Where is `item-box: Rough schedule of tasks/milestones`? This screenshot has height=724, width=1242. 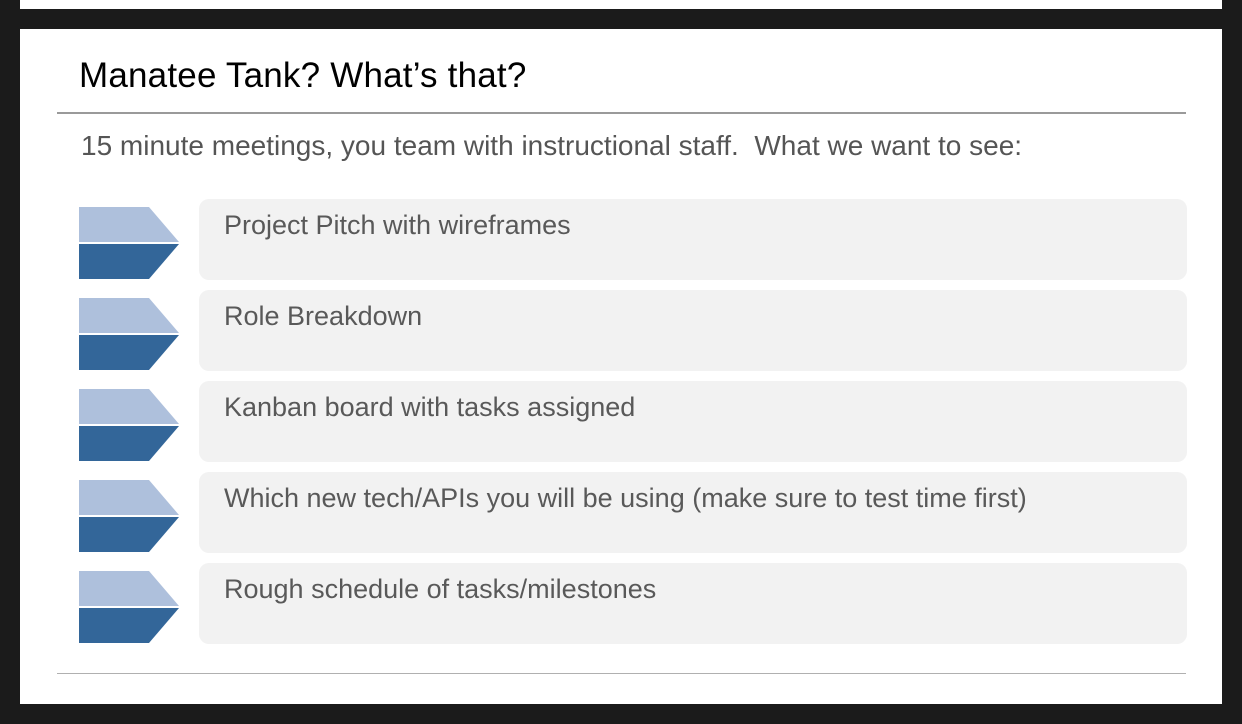 item-box: Rough schedule of tasks/milestones is located at coordinates (693, 603).